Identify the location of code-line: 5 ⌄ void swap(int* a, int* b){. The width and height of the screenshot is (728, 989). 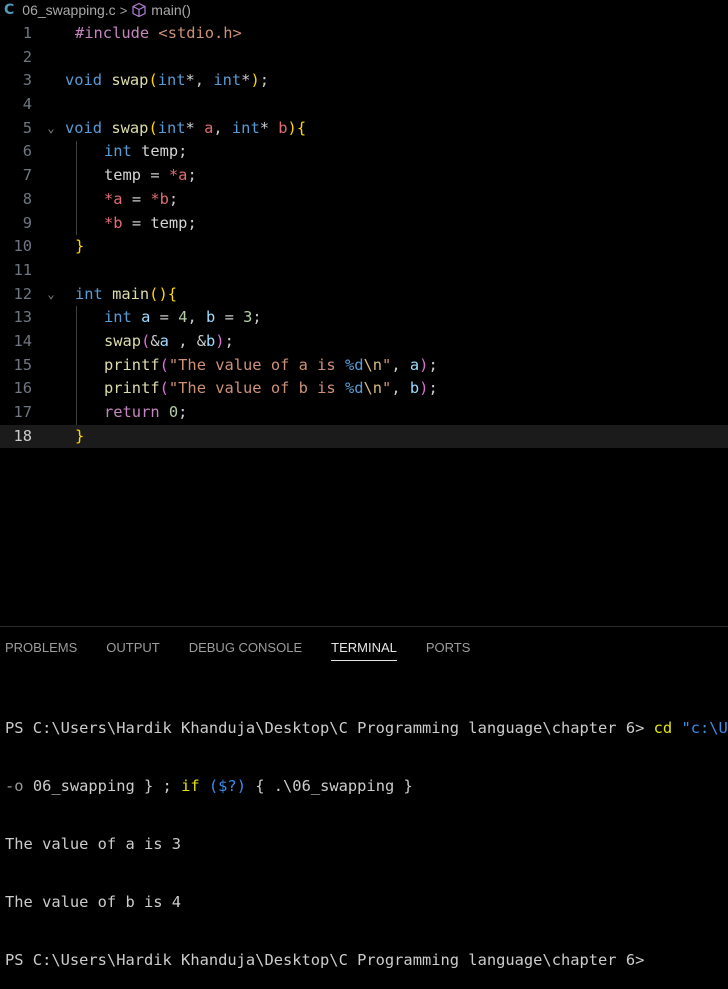
(364, 129).